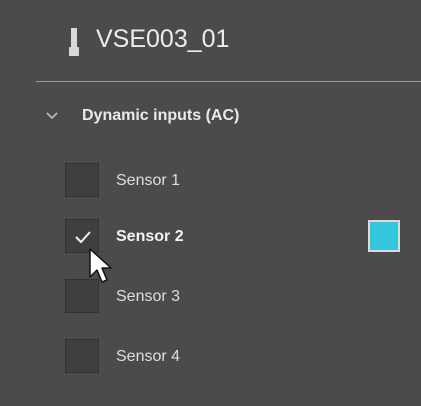  What do you see at coordinates (228, 81) in the screenshot?
I see `divider` at bounding box center [228, 81].